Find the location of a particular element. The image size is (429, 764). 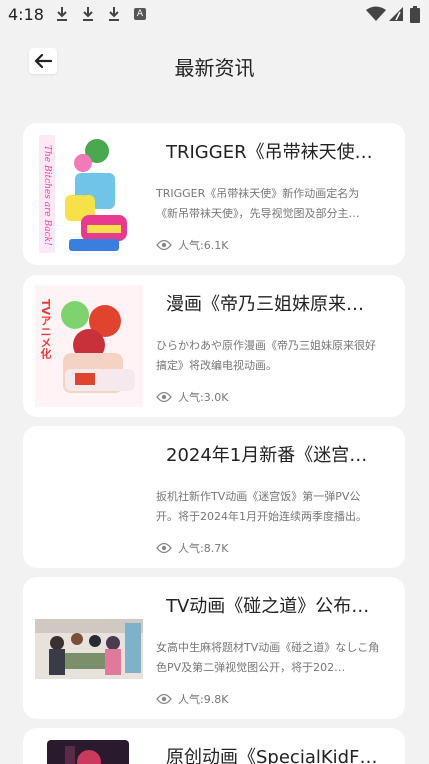

thumbnail-caption: The Bitches are Back!! is located at coordinates (47, 195).